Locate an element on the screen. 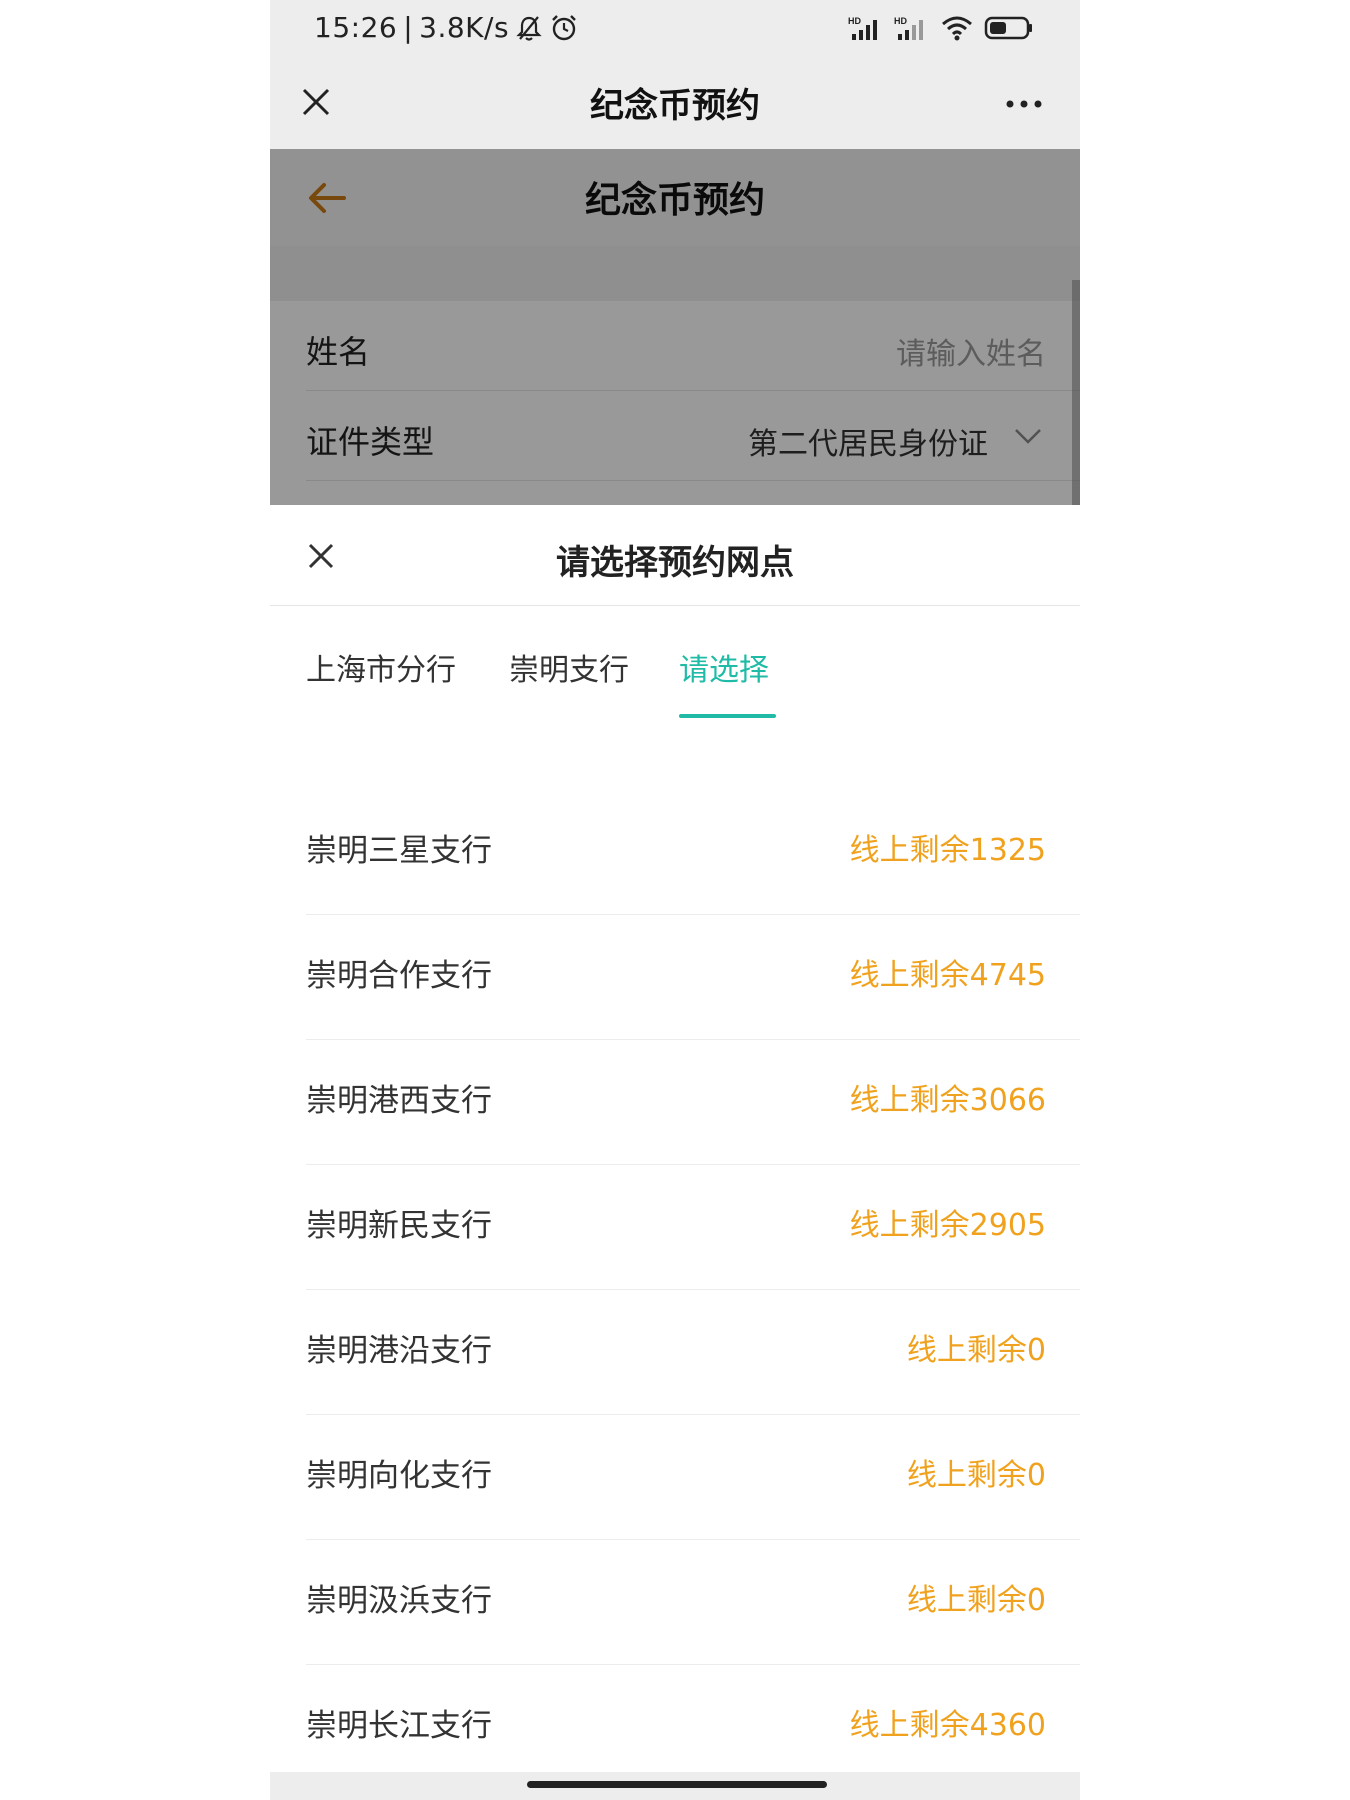  branch-name: 崇明向化支行 is located at coordinates (399, 1476).